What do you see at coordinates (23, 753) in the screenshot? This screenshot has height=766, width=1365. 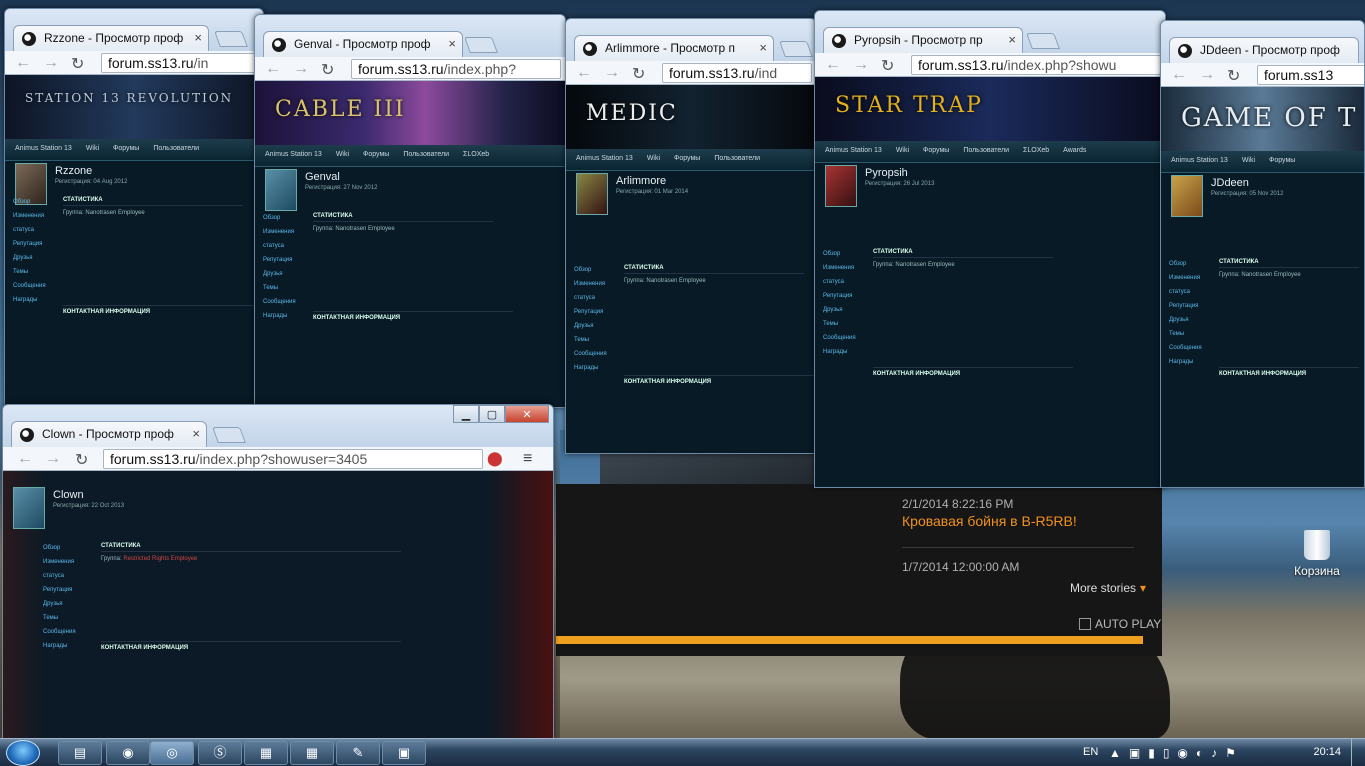 I see `start-button` at bounding box center [23, 753].